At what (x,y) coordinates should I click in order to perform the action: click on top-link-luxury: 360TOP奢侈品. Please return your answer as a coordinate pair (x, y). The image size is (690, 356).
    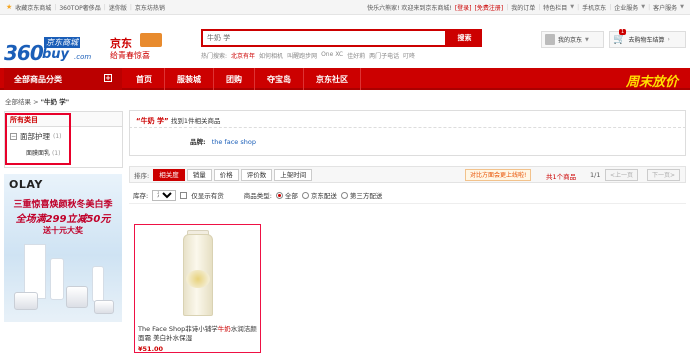
    Looking at the image, I should click on (79, 7).